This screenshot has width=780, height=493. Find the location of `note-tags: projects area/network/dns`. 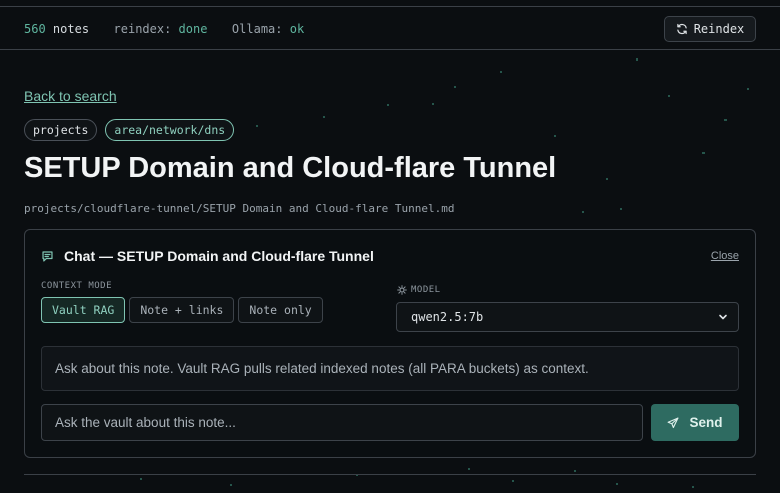

note-tags: projects area/network/dns is located at coordinates (129, 130).